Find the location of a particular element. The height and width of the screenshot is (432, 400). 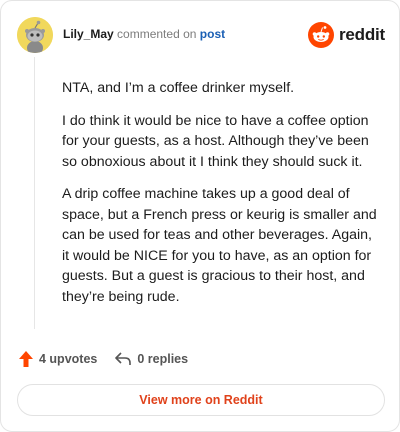

reply-arrow-icon is located at coordinates (123, 358).